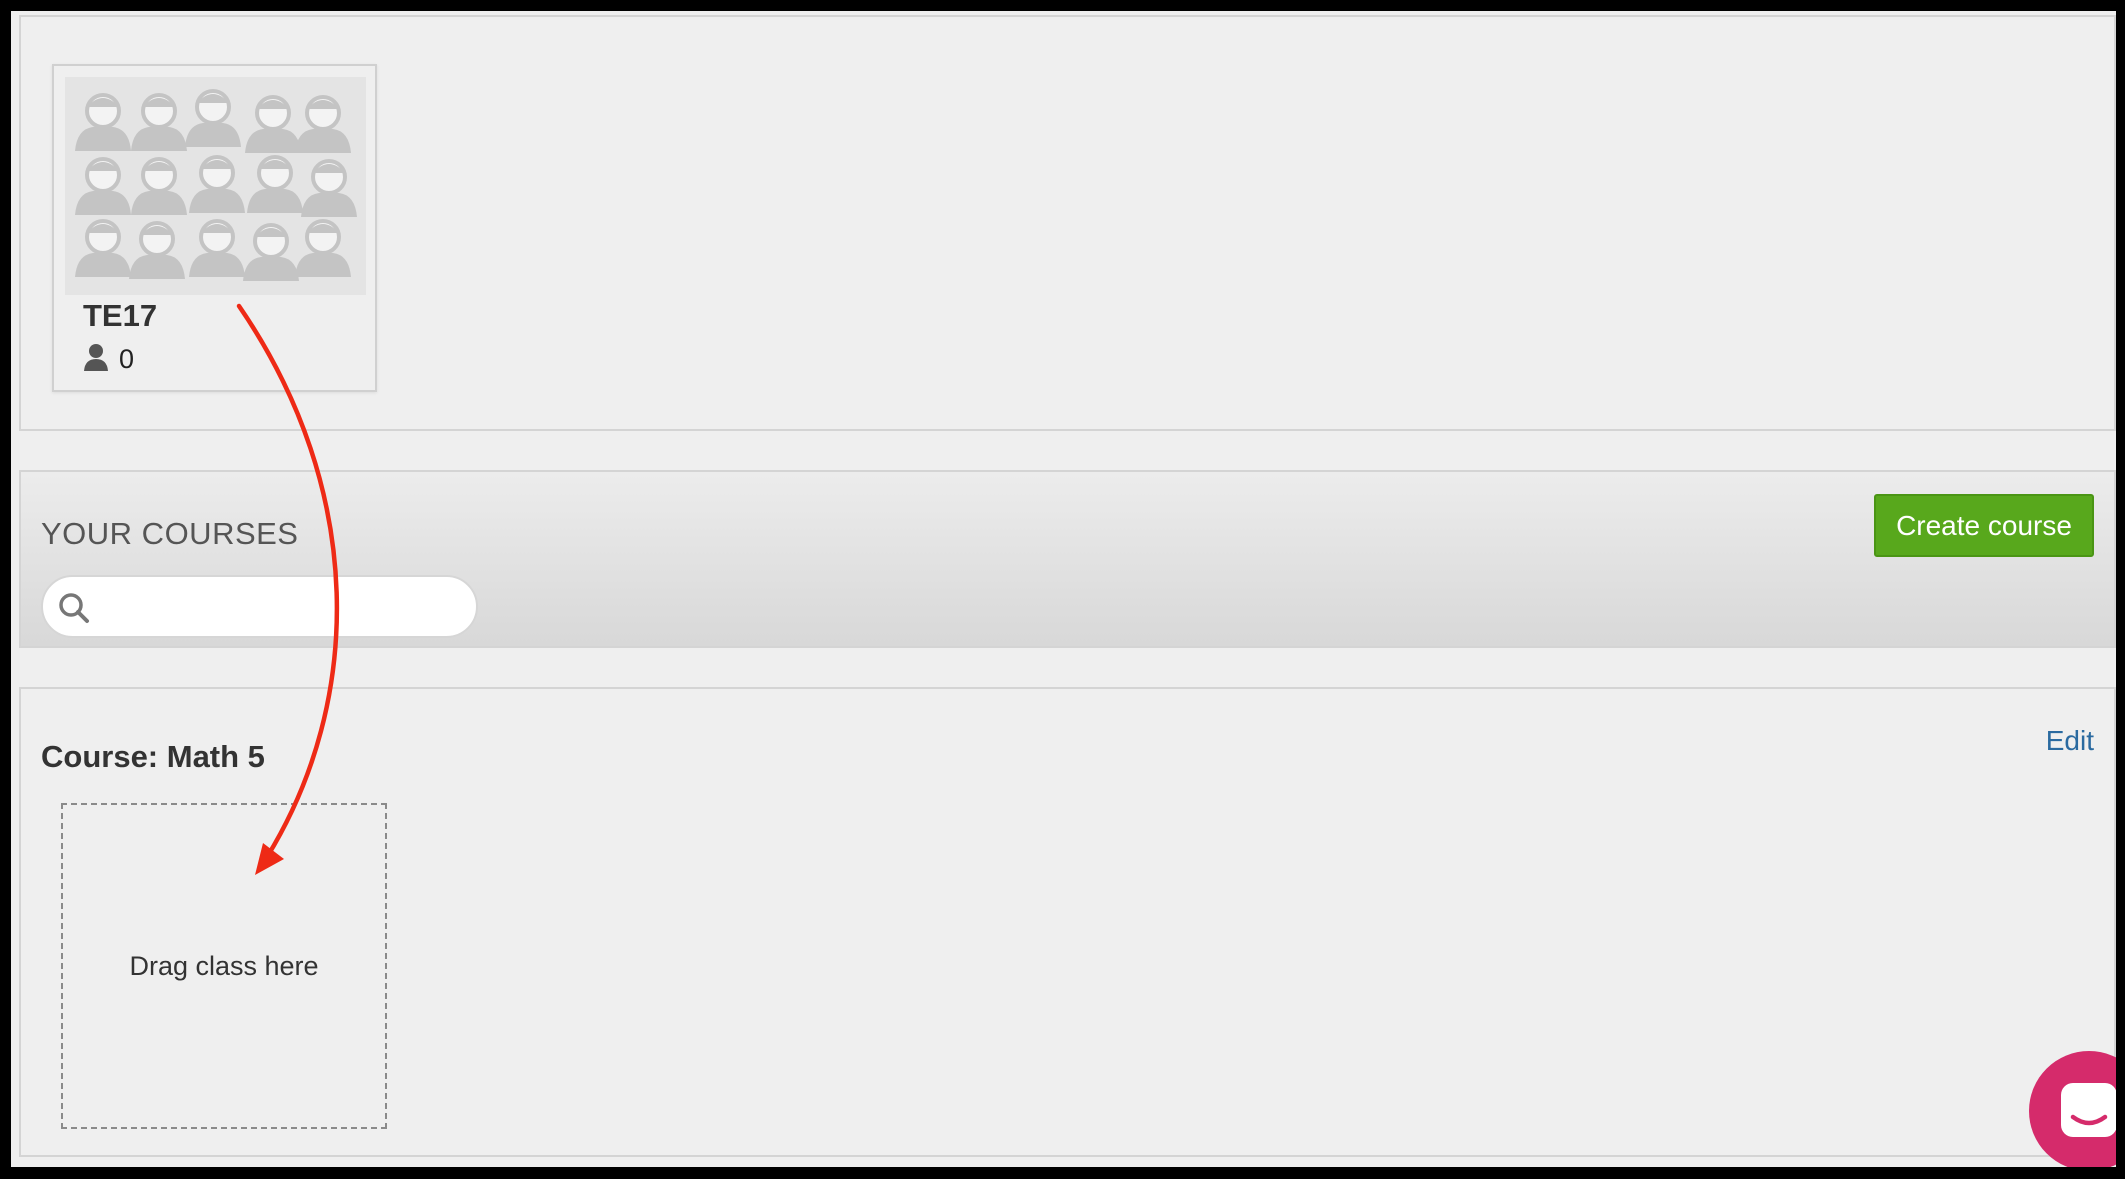 The image size is (2125, 1179). Describe the element at coordinates (153, 756) in the screenshot. I see `course-title: Course: Math 5` at that location.